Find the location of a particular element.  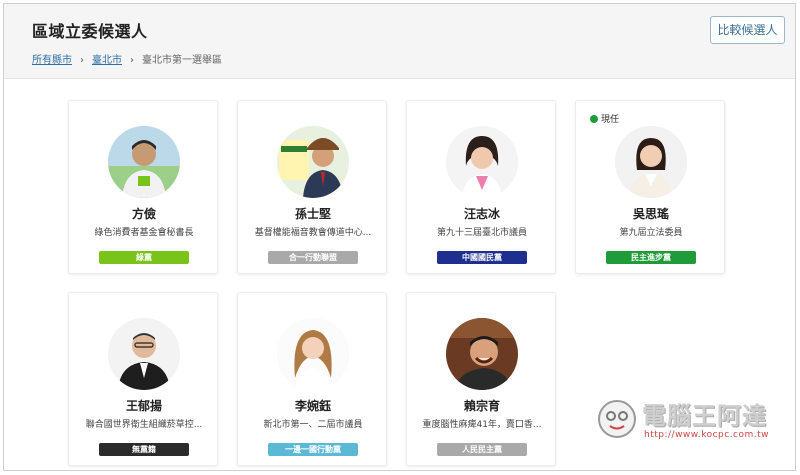

breadcrumb-all-counties-link: 所有縣市 is located at coordinates (52, 60).